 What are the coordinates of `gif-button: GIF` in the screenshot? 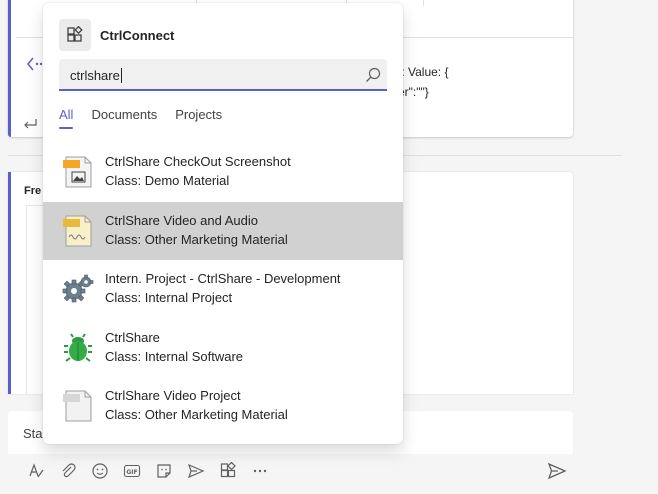 It's located at (132, 471).